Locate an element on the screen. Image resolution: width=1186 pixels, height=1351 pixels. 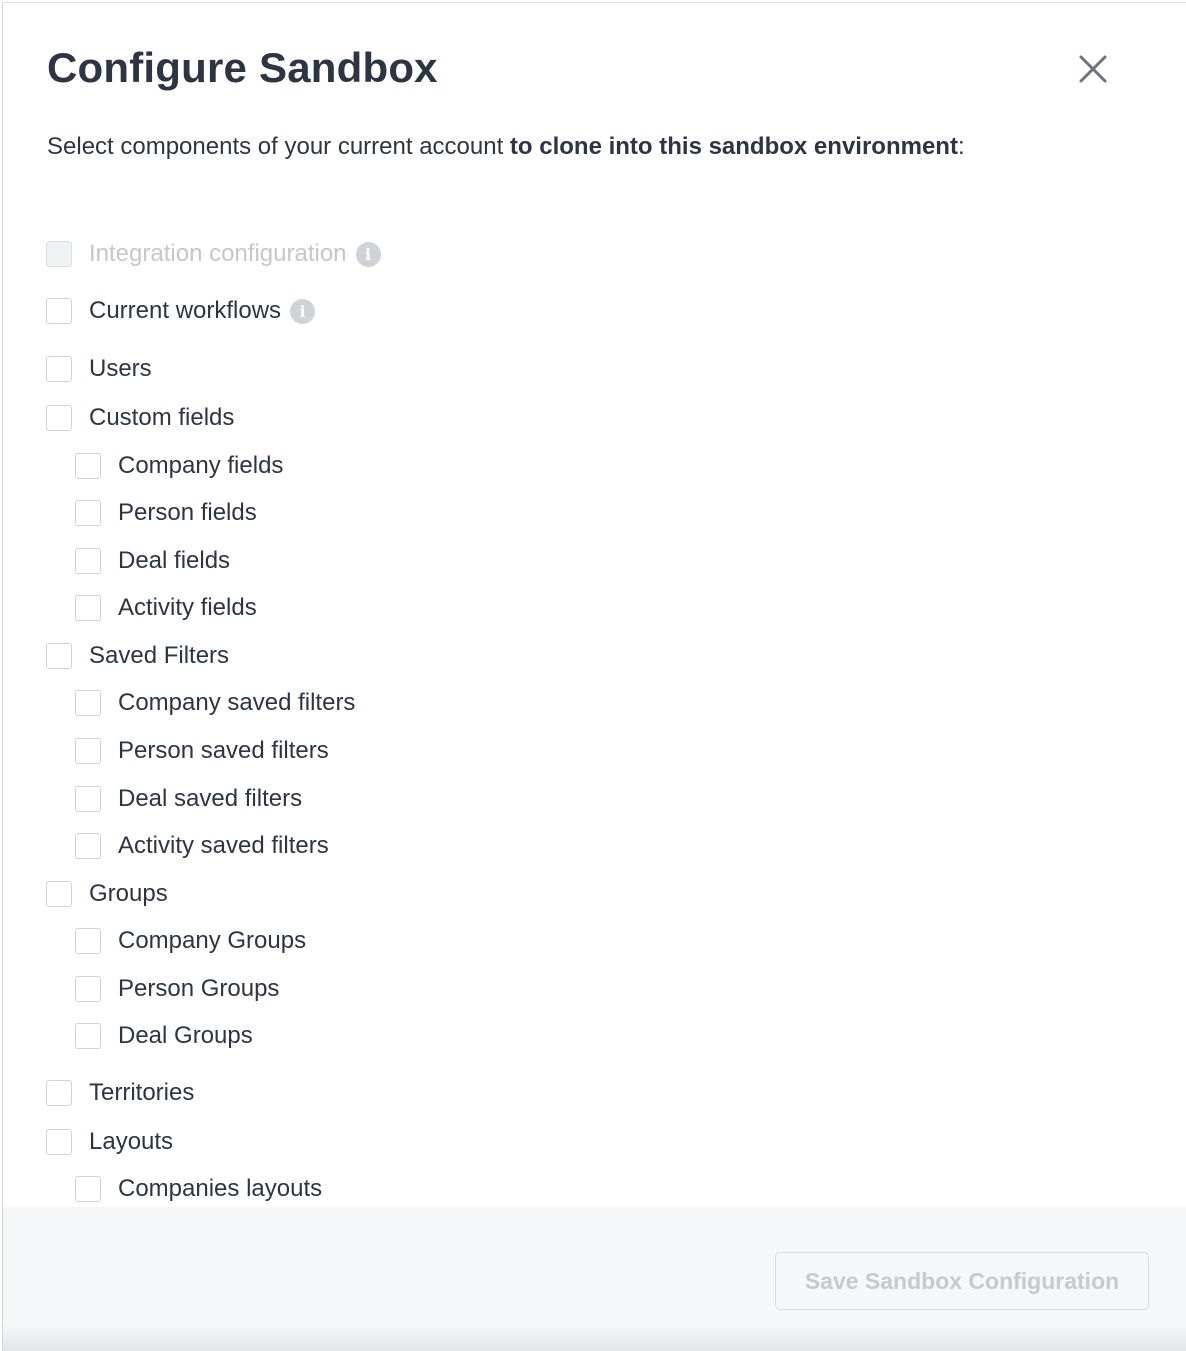
option-label: Companies layouts is located at coordinates (220, 1188).